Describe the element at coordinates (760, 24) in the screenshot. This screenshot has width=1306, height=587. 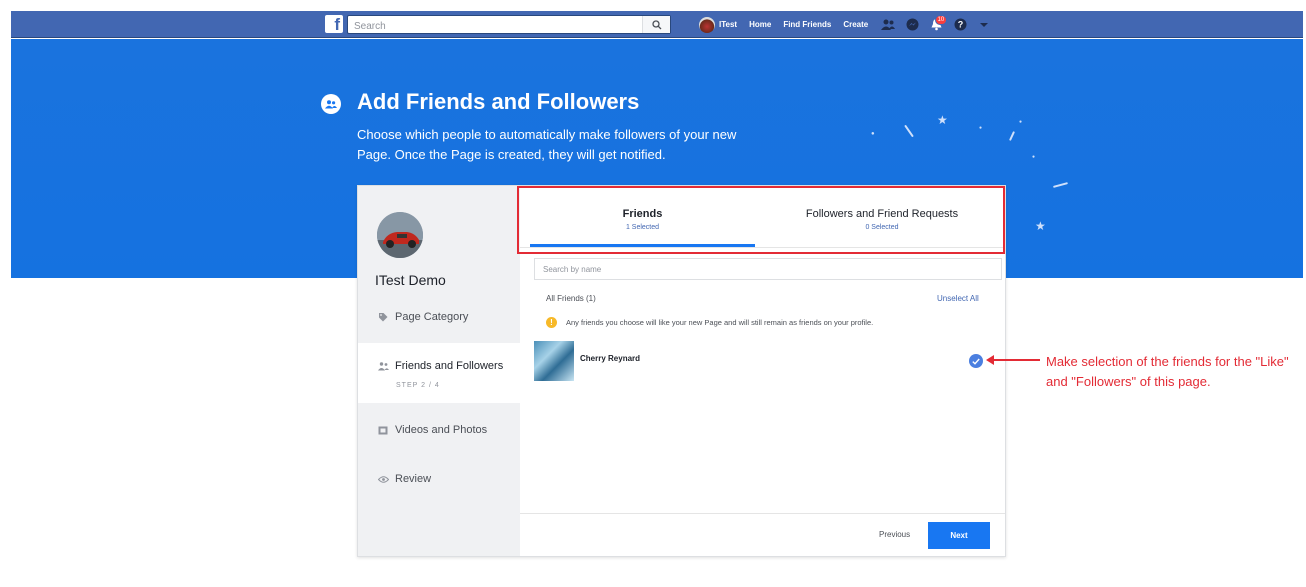
I see `nav-home-link: Home` at that location.